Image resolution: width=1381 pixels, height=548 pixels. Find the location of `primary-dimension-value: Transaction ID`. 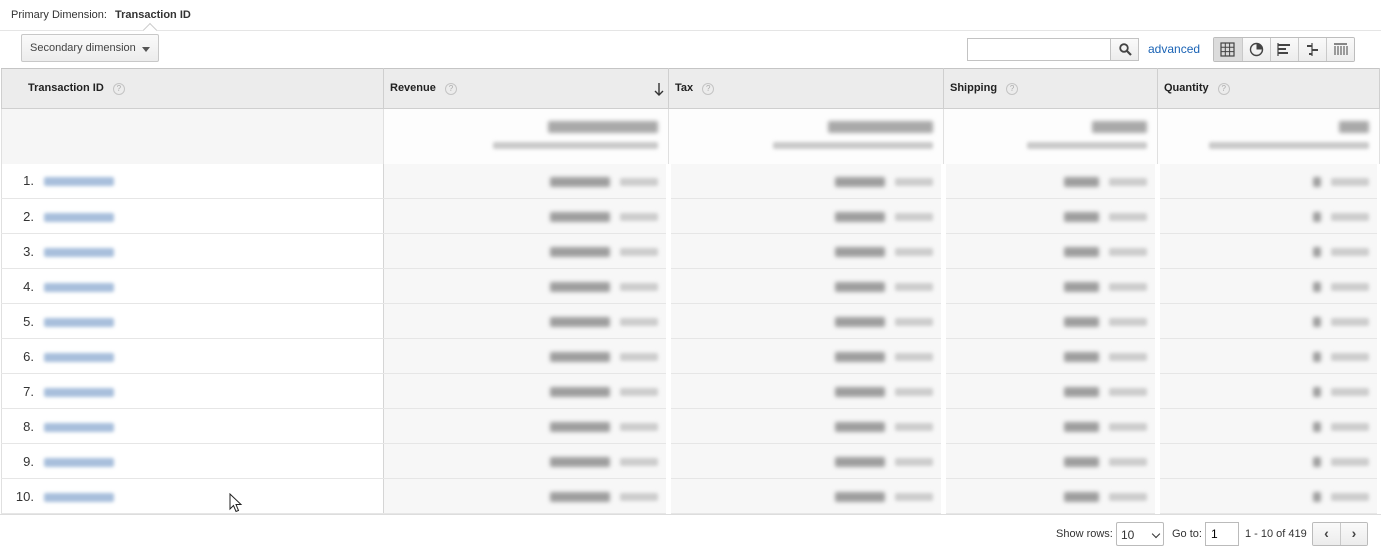

primary-dimension-value: Transaction ID is located at coordinates (153, 15).